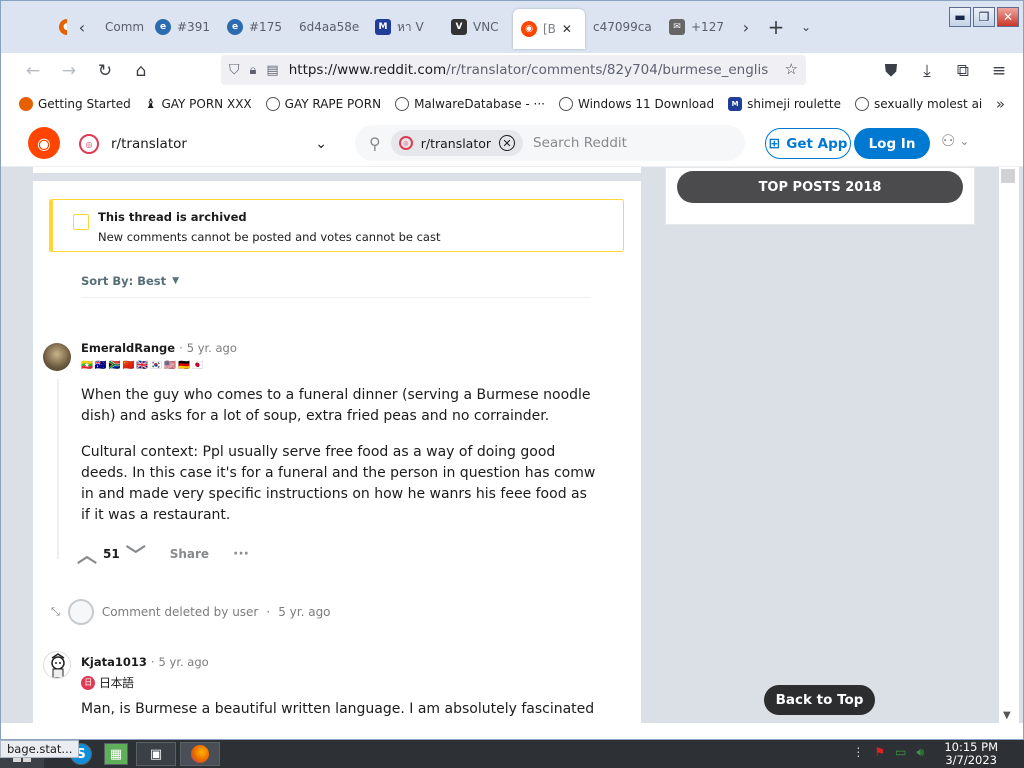 The image size is (1024, 768). I want to click on more-icon: ⋮, so click(858, 752).